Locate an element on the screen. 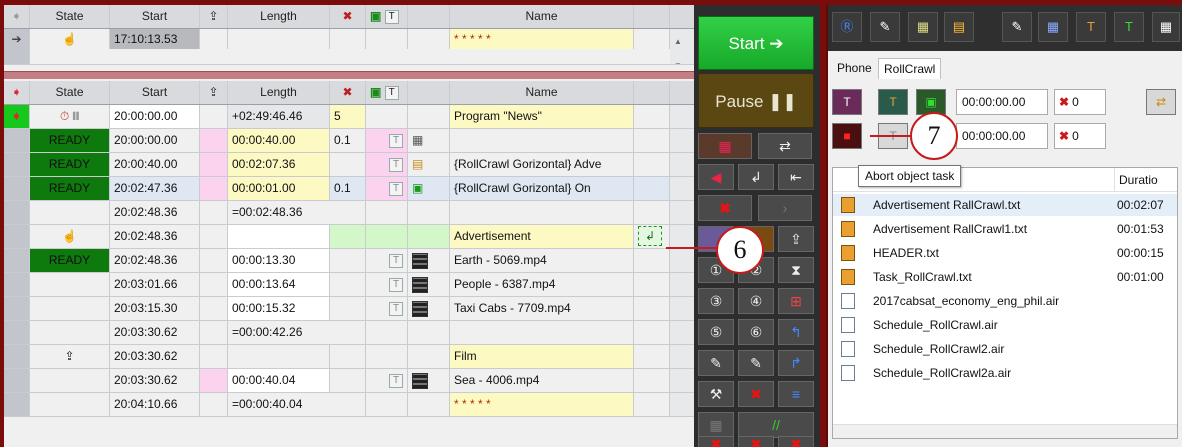 Image resolution: width=1182 pixels, height=447 pixels. grid-plus-icon: ⊞ is located at coordinates (796, 301).